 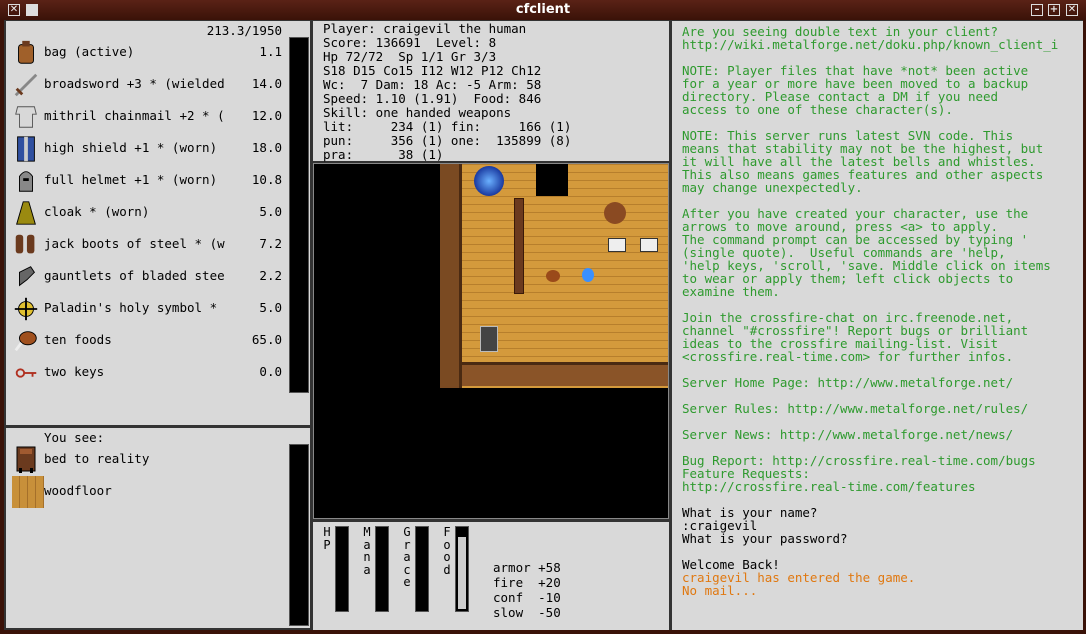 What do you see at coordinates (407, 557) in the screenshot?
I see `vital-label: Grace` at bounding box center [407, 557].